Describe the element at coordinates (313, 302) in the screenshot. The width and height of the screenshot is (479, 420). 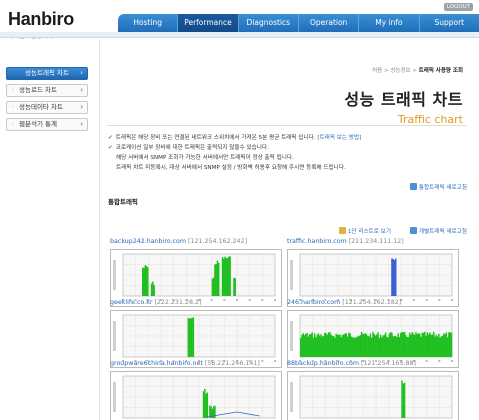
I see `chart-host: 246.hanbiro.com` at that location.